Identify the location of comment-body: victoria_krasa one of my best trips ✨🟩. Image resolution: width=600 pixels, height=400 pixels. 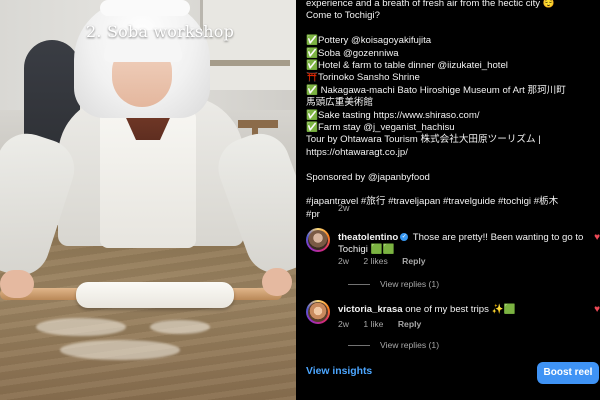
(466, 310).